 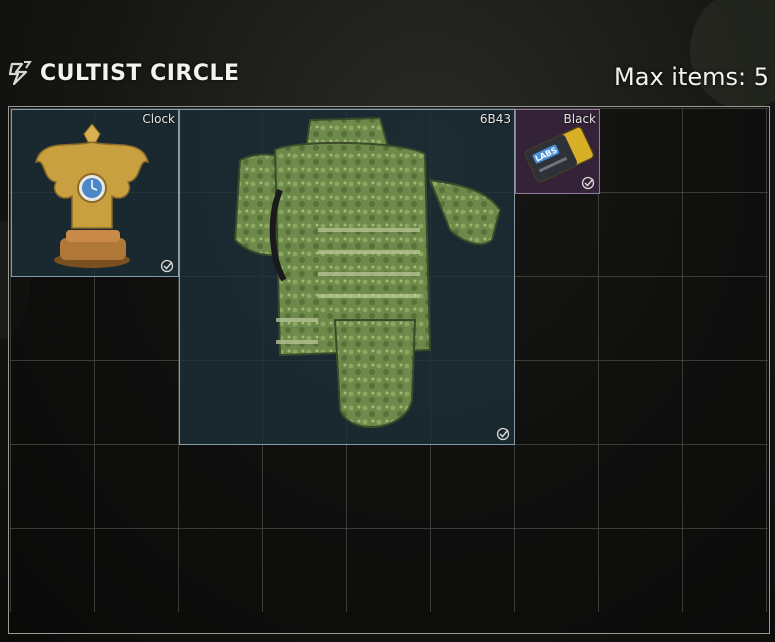 I want to click on panel-title: CULTIST CIRCLE, so click(x=140, y=73).